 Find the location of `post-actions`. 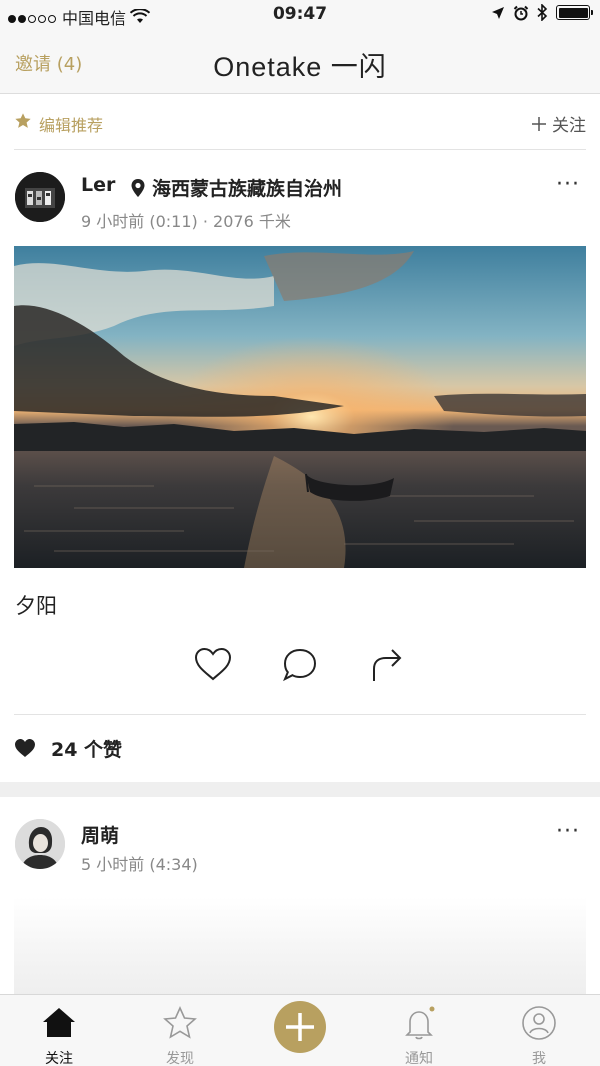

post-actions is located at coordinates (300, 667).